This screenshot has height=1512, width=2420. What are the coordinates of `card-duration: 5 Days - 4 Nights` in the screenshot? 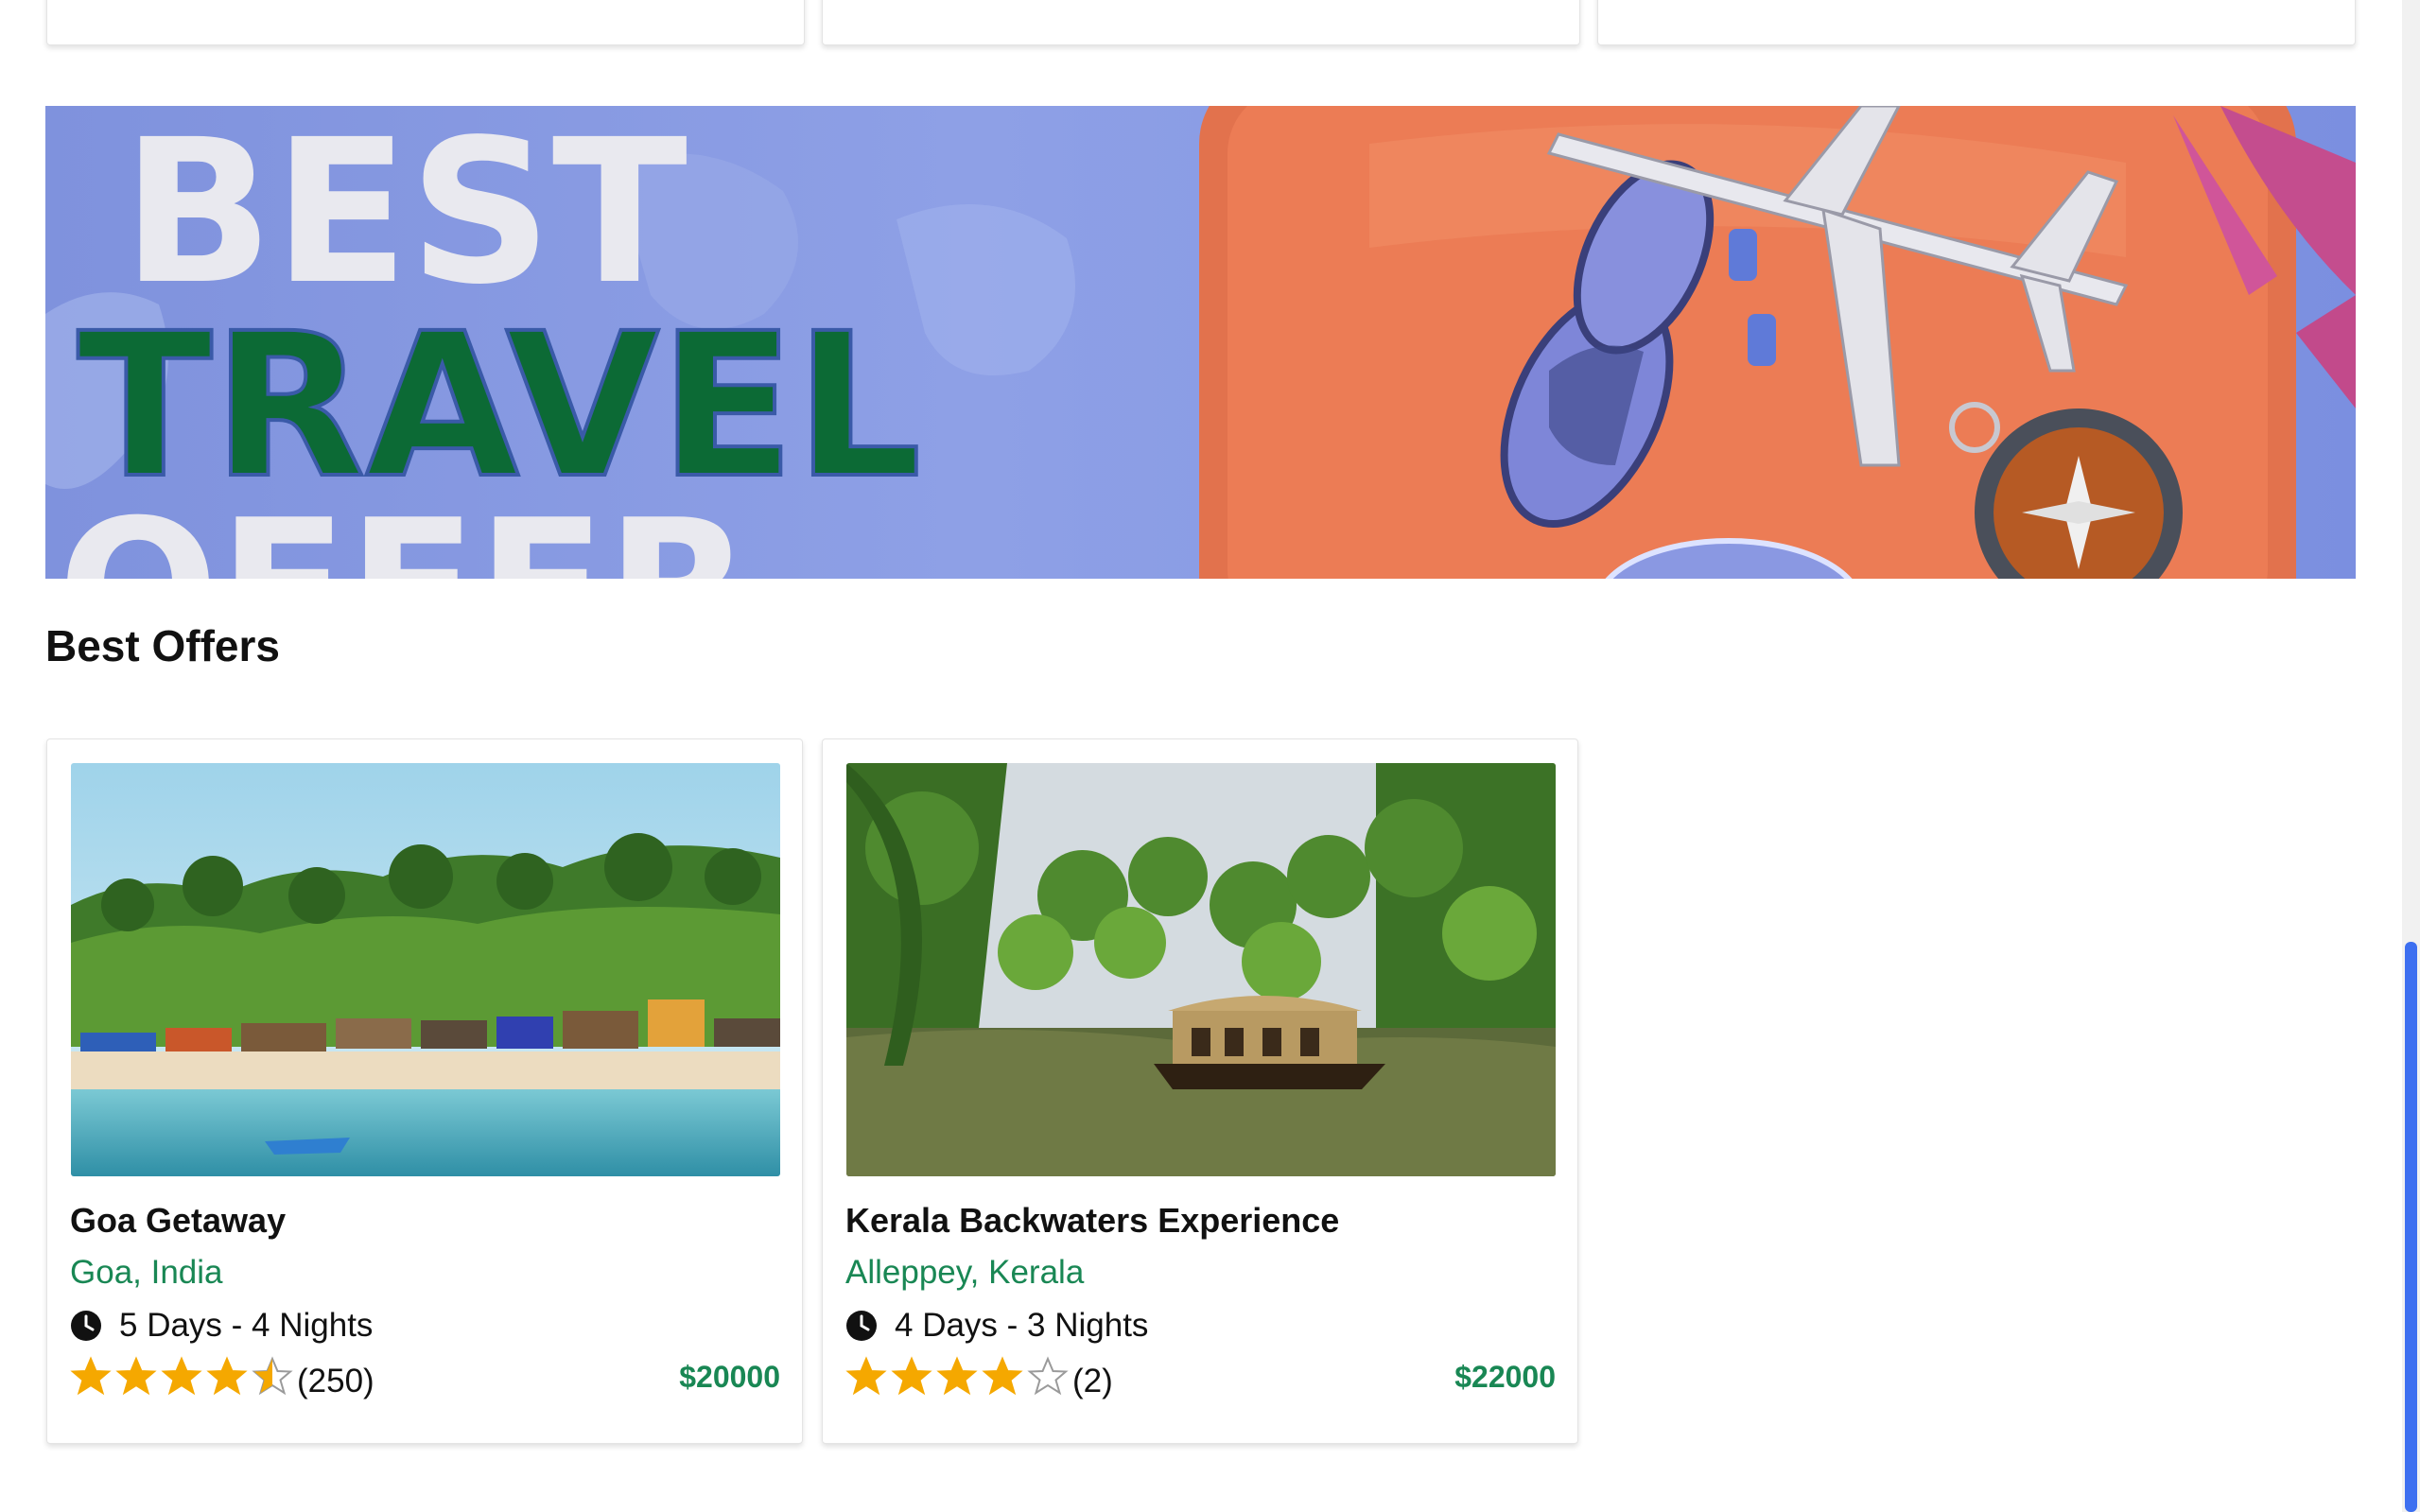 It's located at (222, 1326).